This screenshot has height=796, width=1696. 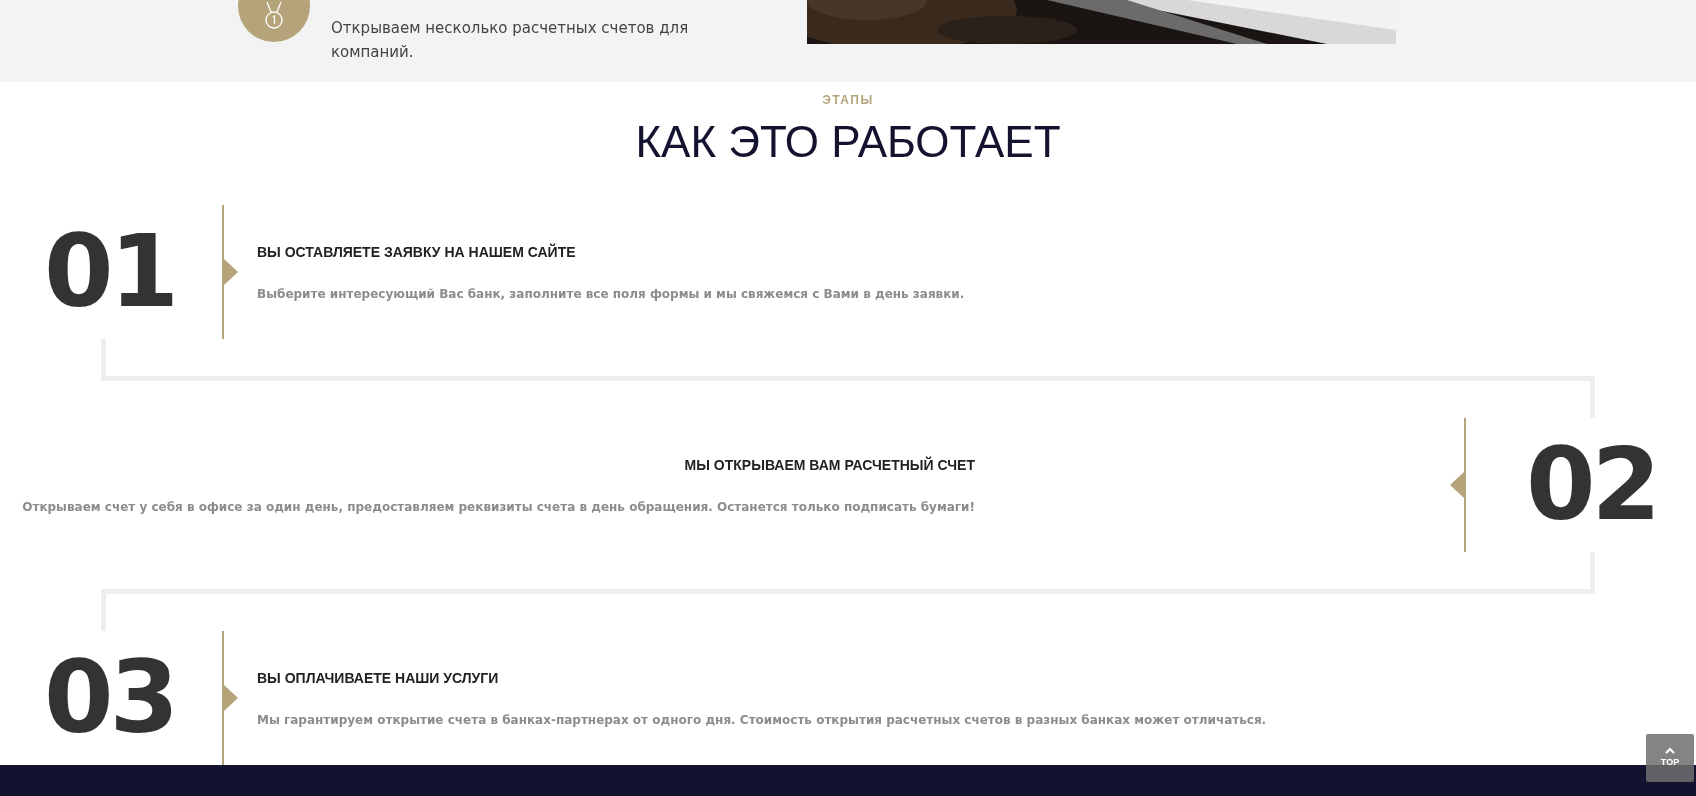 I want to click on step-title: ВЫ ОПЛАЧИВАЕТЕ НАШИ УСЛУГИ, so click(x=378, y=678).